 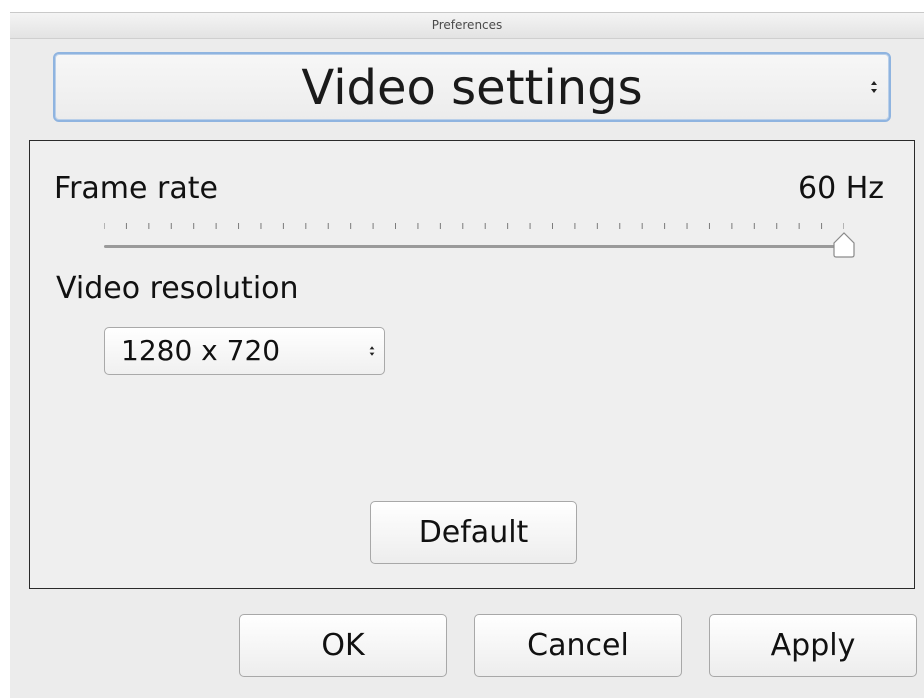 I want to click on frame-rate-label: Frame rate, so click(x=136, y=188).